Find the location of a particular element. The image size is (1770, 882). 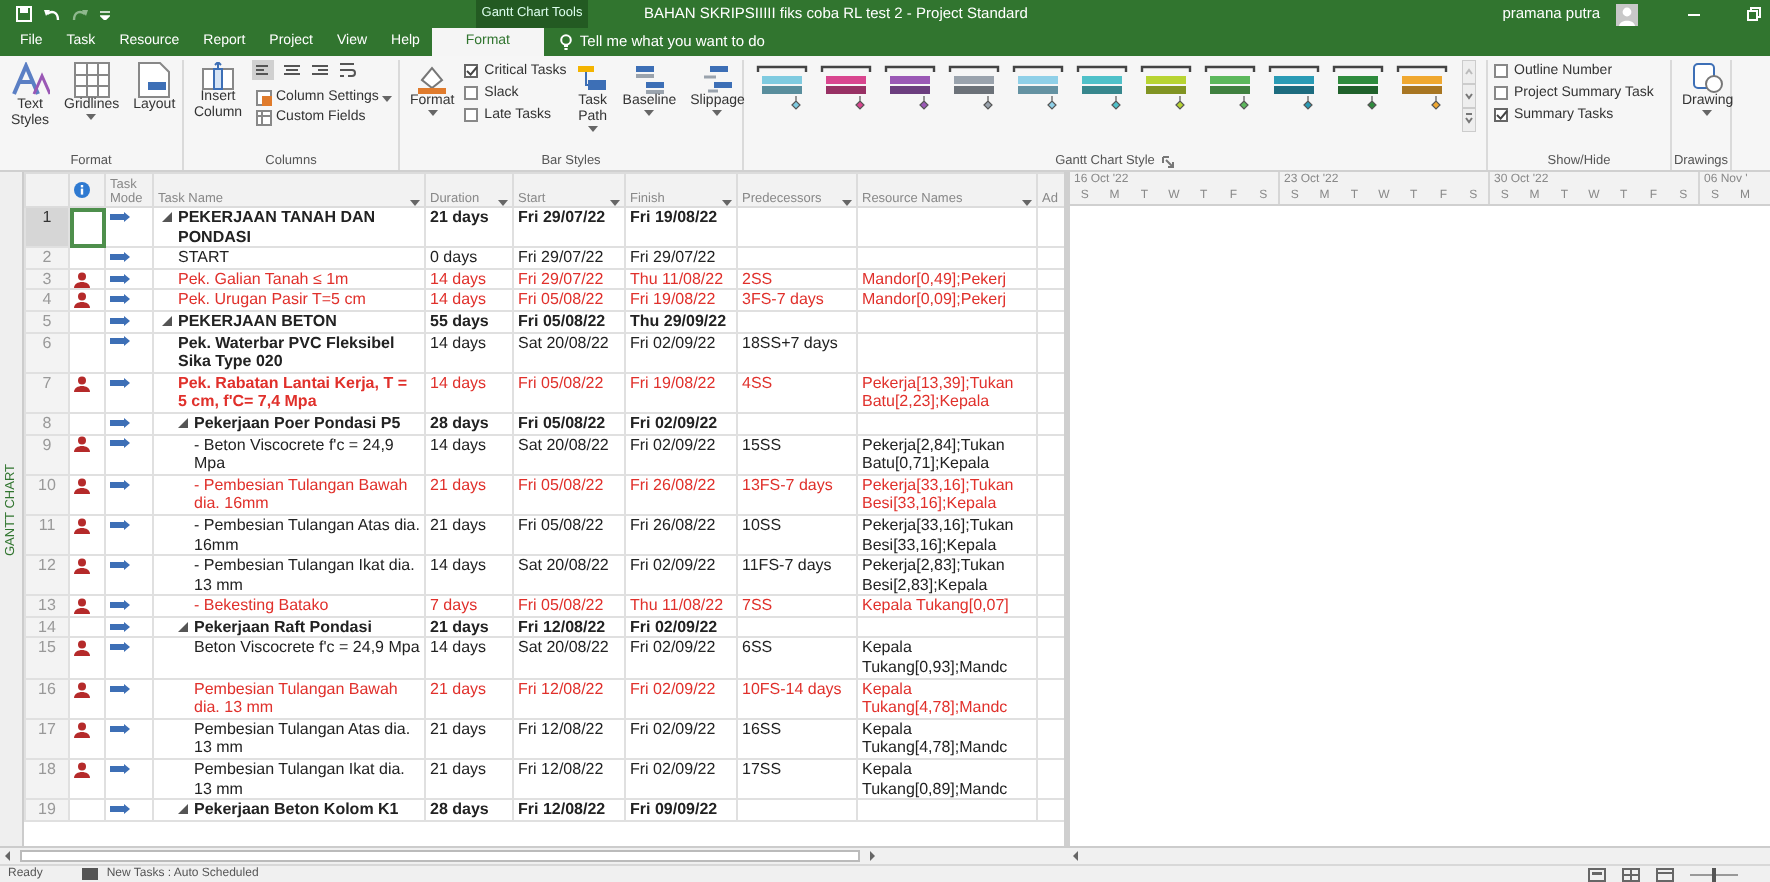

gantt-view-icon is located at coordinates (1597, 874).